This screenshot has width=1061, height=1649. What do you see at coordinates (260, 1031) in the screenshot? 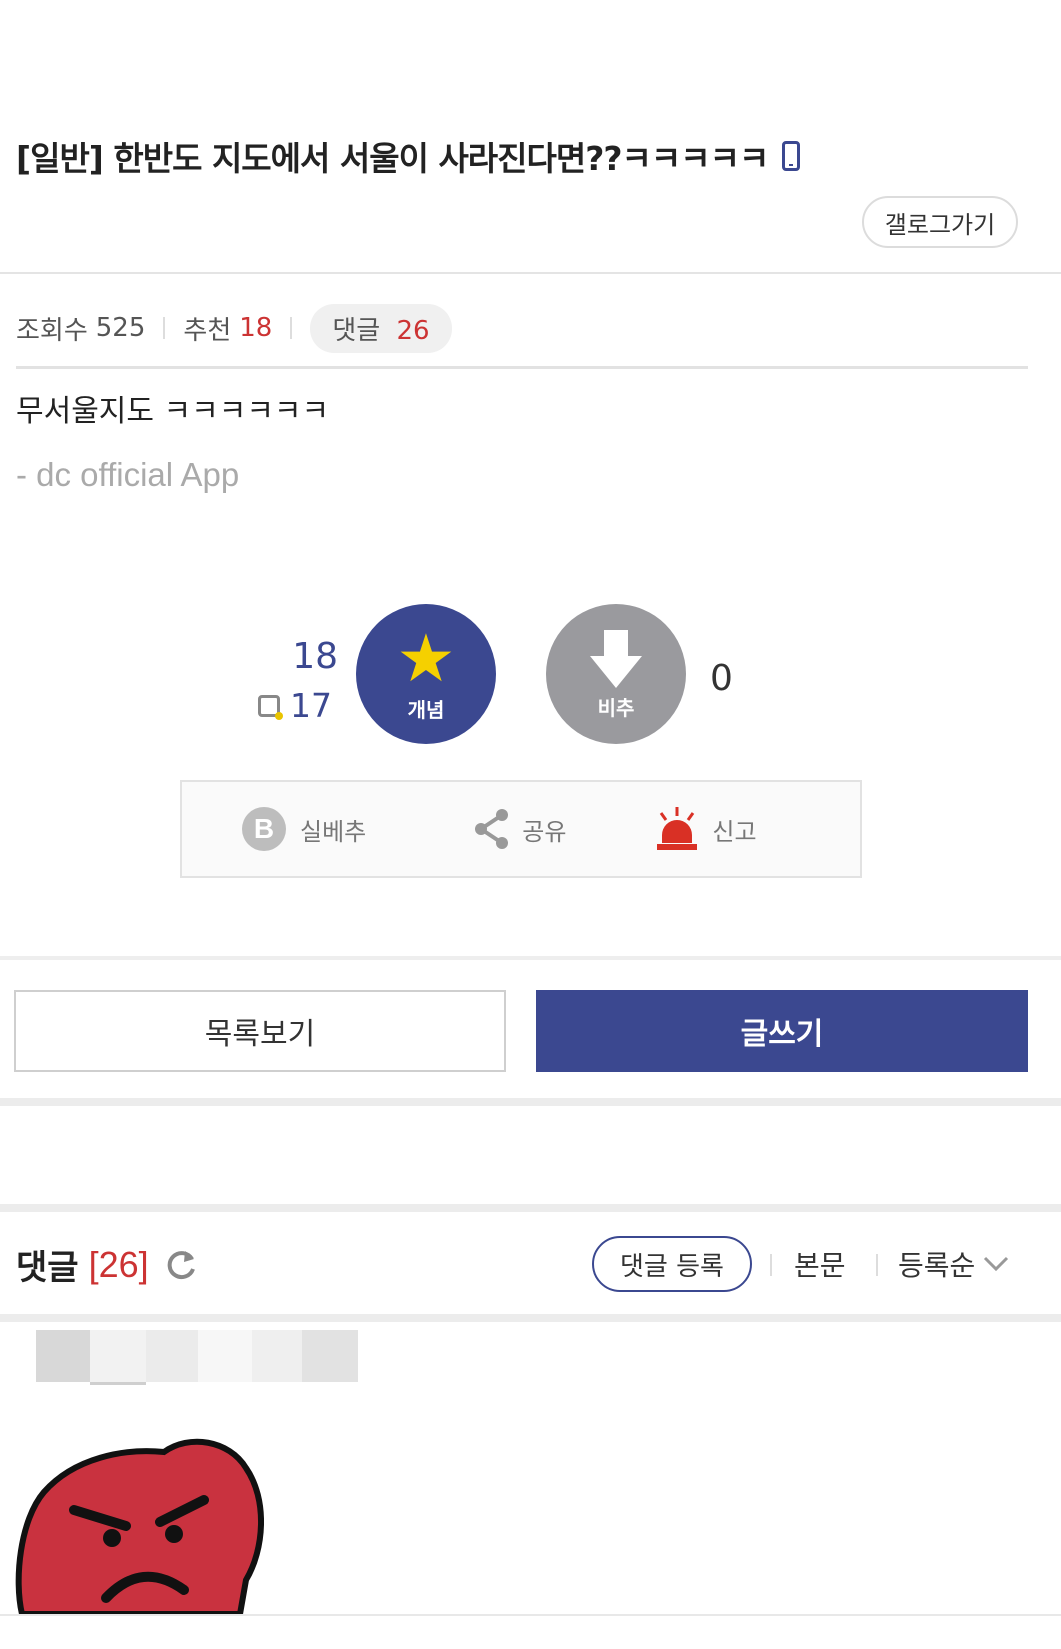
I see `list-view-button: 목록보기` at bounding box center [260, 1031].